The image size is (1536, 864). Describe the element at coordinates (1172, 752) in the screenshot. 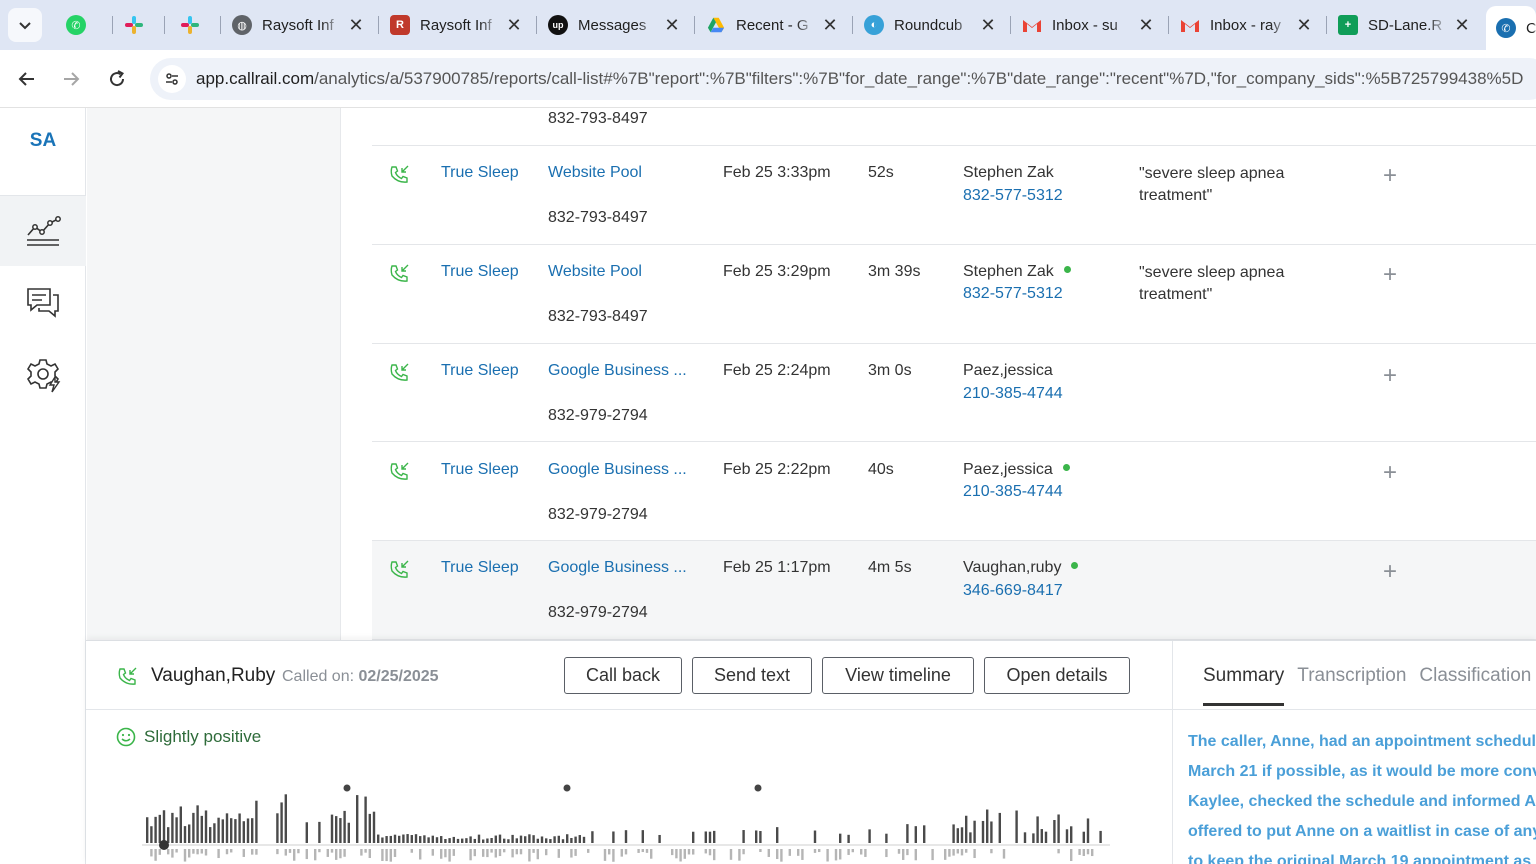

I see `panel-divider` at that location.